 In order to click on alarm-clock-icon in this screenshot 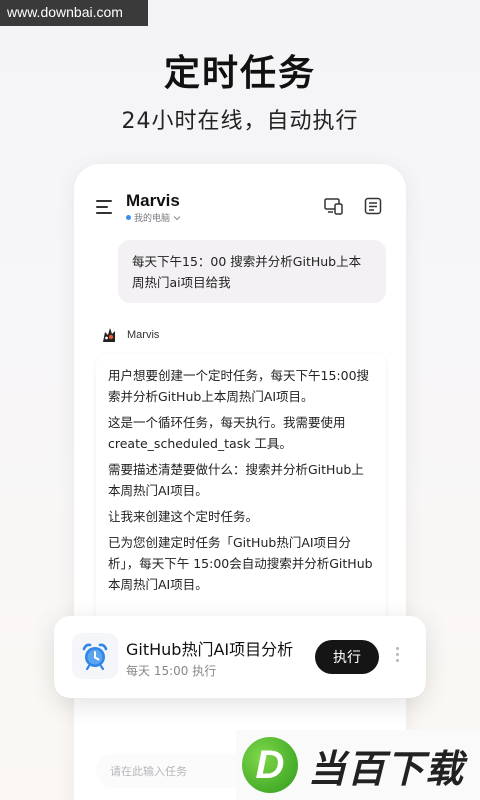, I will do `click(95, 657)`.